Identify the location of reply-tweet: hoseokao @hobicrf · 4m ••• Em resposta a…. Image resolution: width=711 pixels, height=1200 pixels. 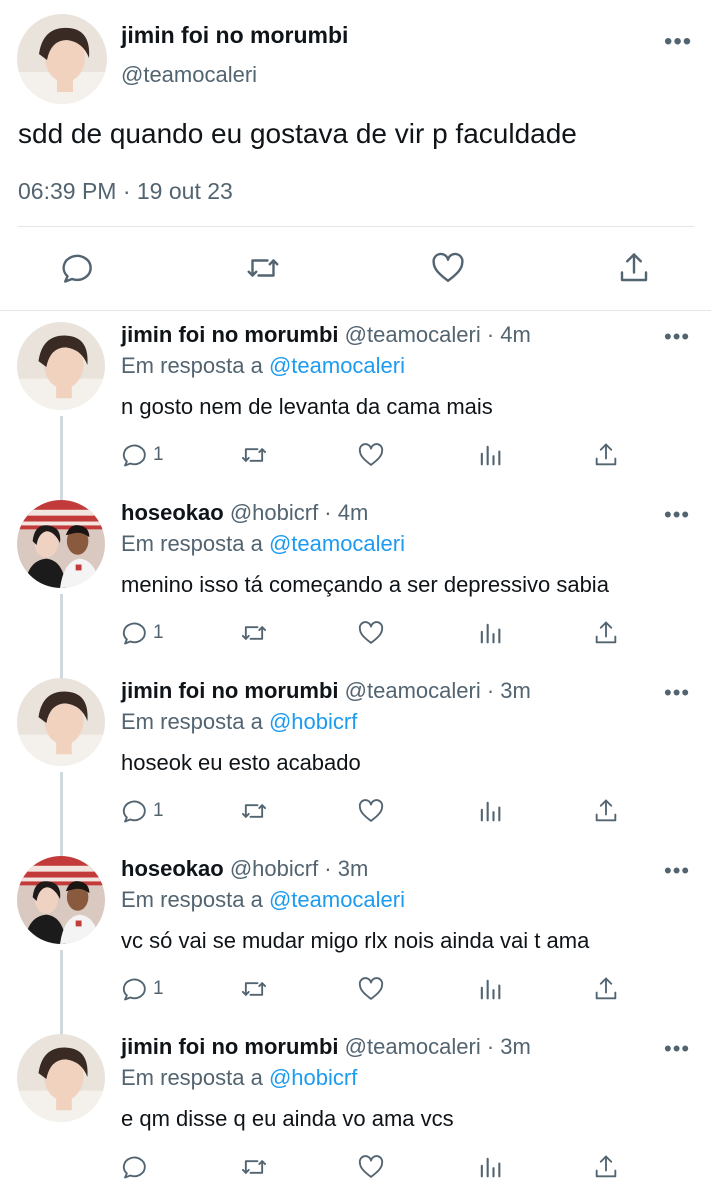
(355, 577).